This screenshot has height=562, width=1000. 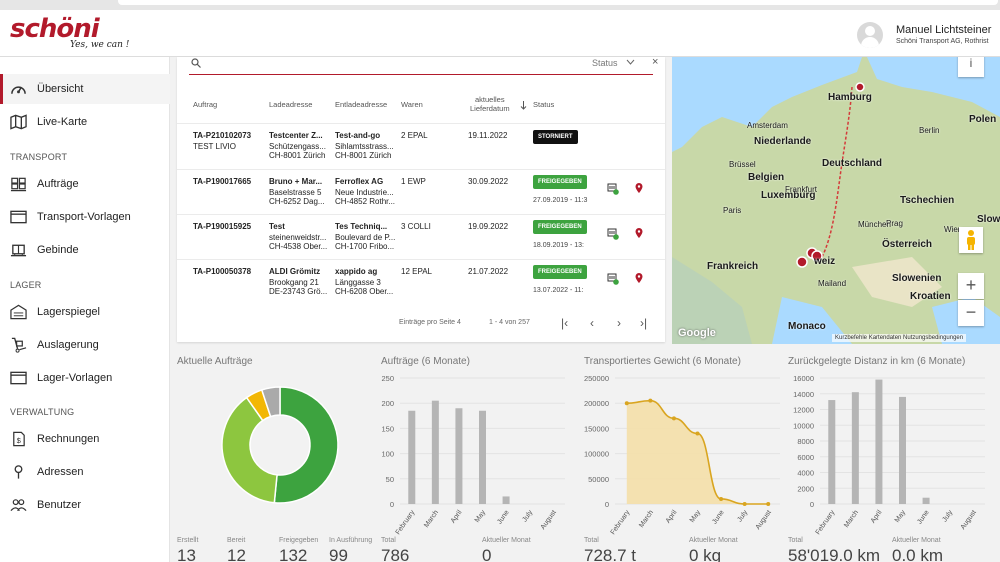 What do you see at coordinates (277, 226) in the screenshot?
I see `load-name: Test` at bounding box center [277, 226].